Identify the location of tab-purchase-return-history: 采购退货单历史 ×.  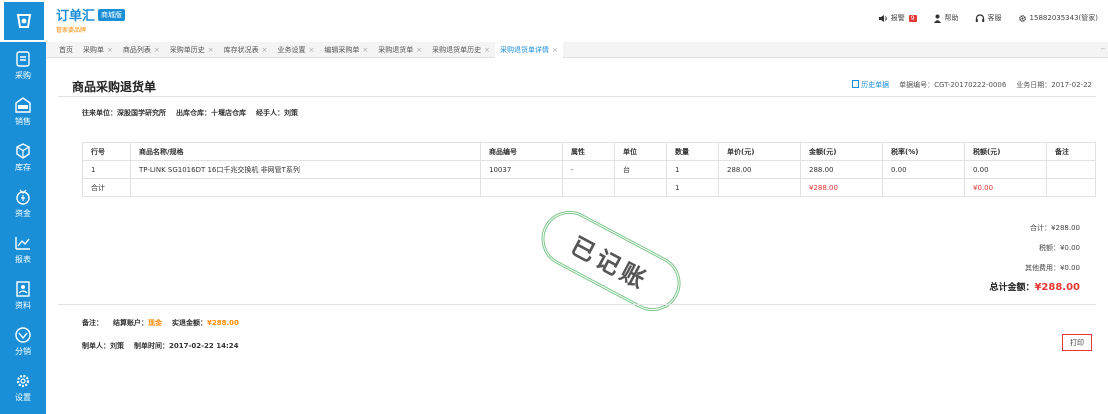
(461, 50).